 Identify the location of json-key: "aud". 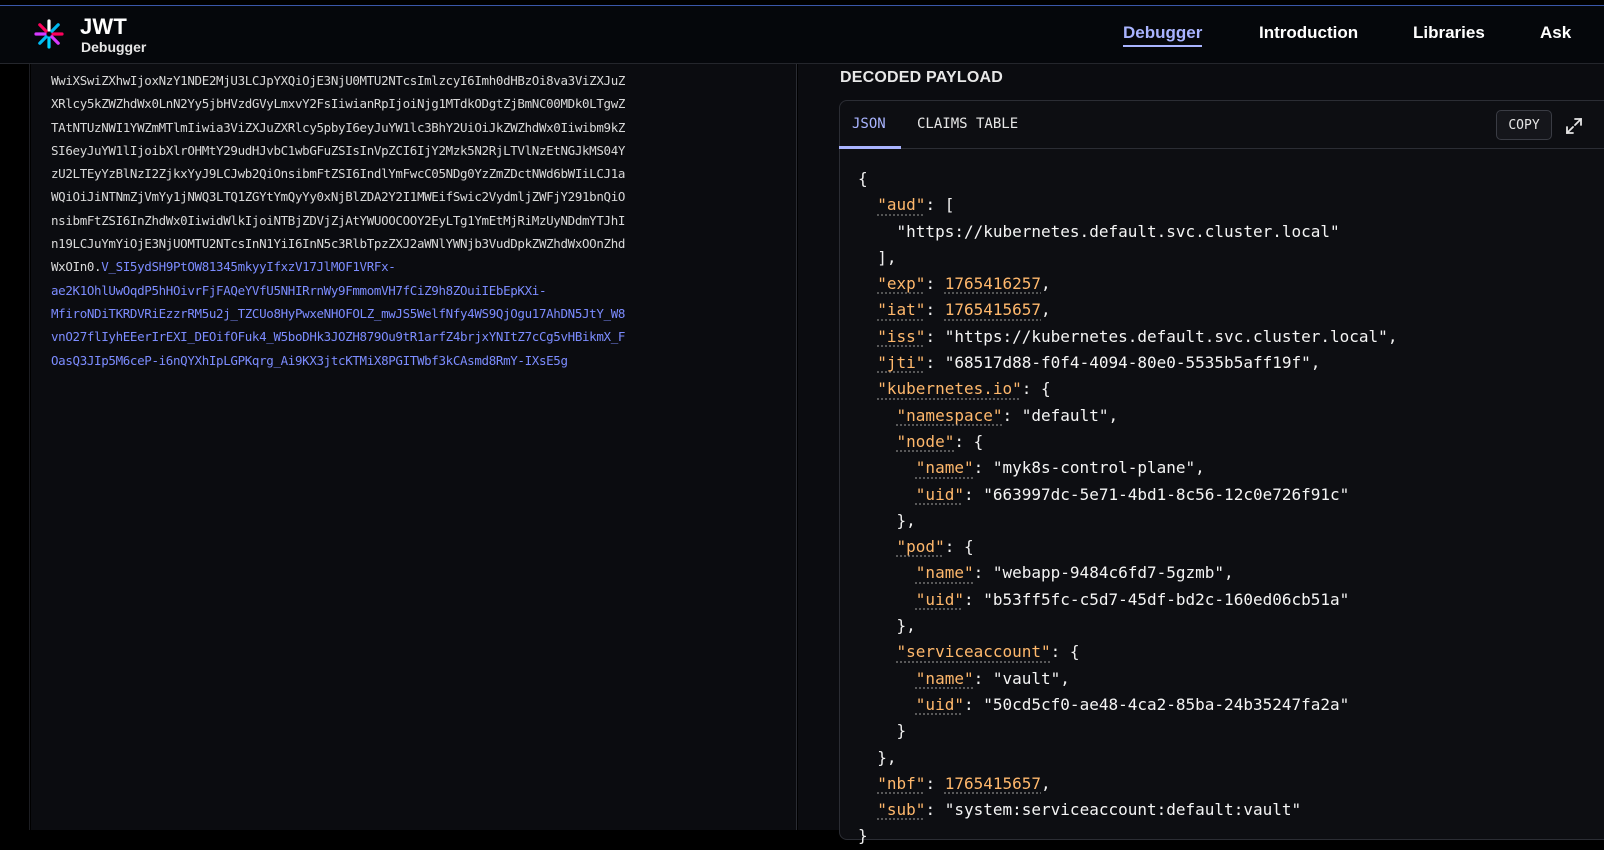
(901, 204).